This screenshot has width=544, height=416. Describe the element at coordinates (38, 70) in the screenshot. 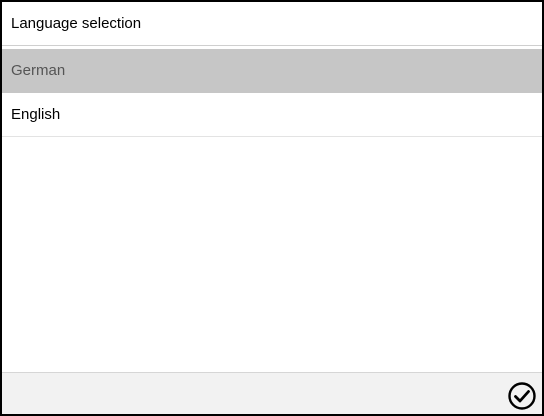

I see `list-item-label: German` at that location.